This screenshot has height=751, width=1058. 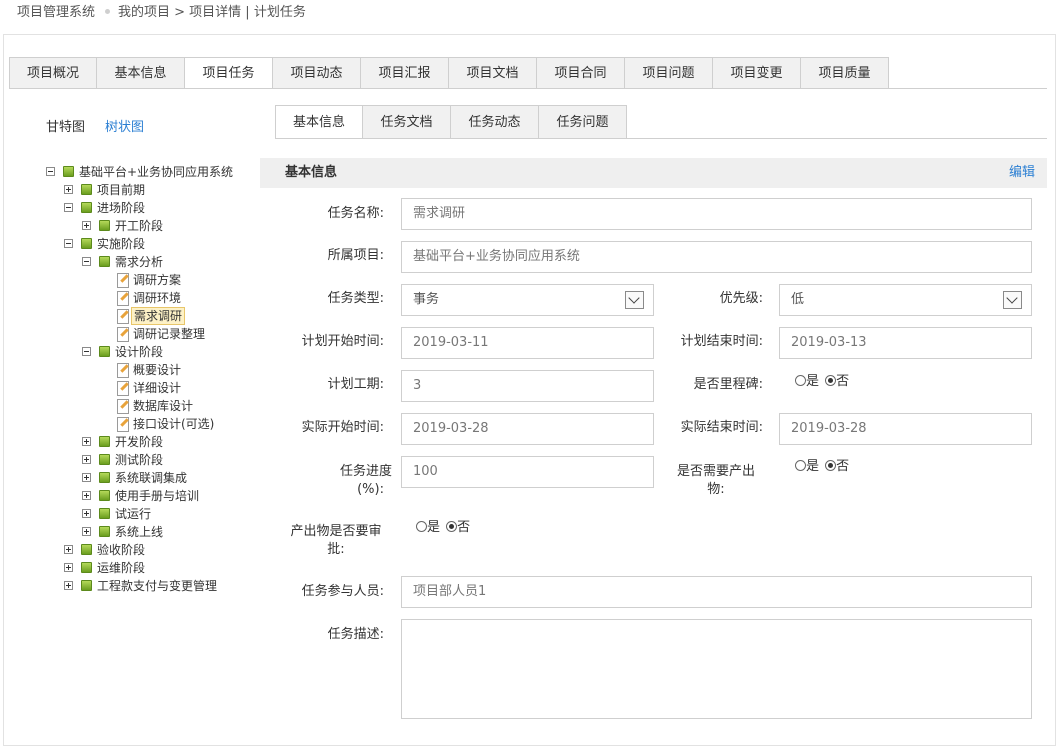 I want to click on milestone-yes-radio, so click(x=800, y=380).